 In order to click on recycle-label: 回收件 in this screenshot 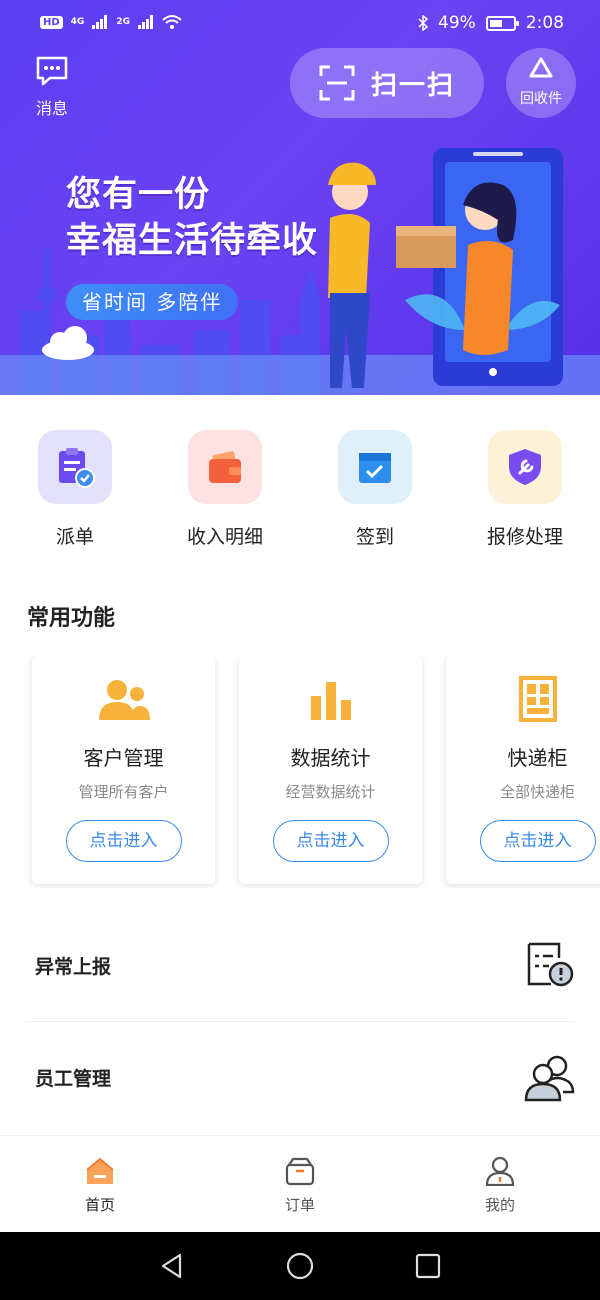, I will do `click(541, 99)`.